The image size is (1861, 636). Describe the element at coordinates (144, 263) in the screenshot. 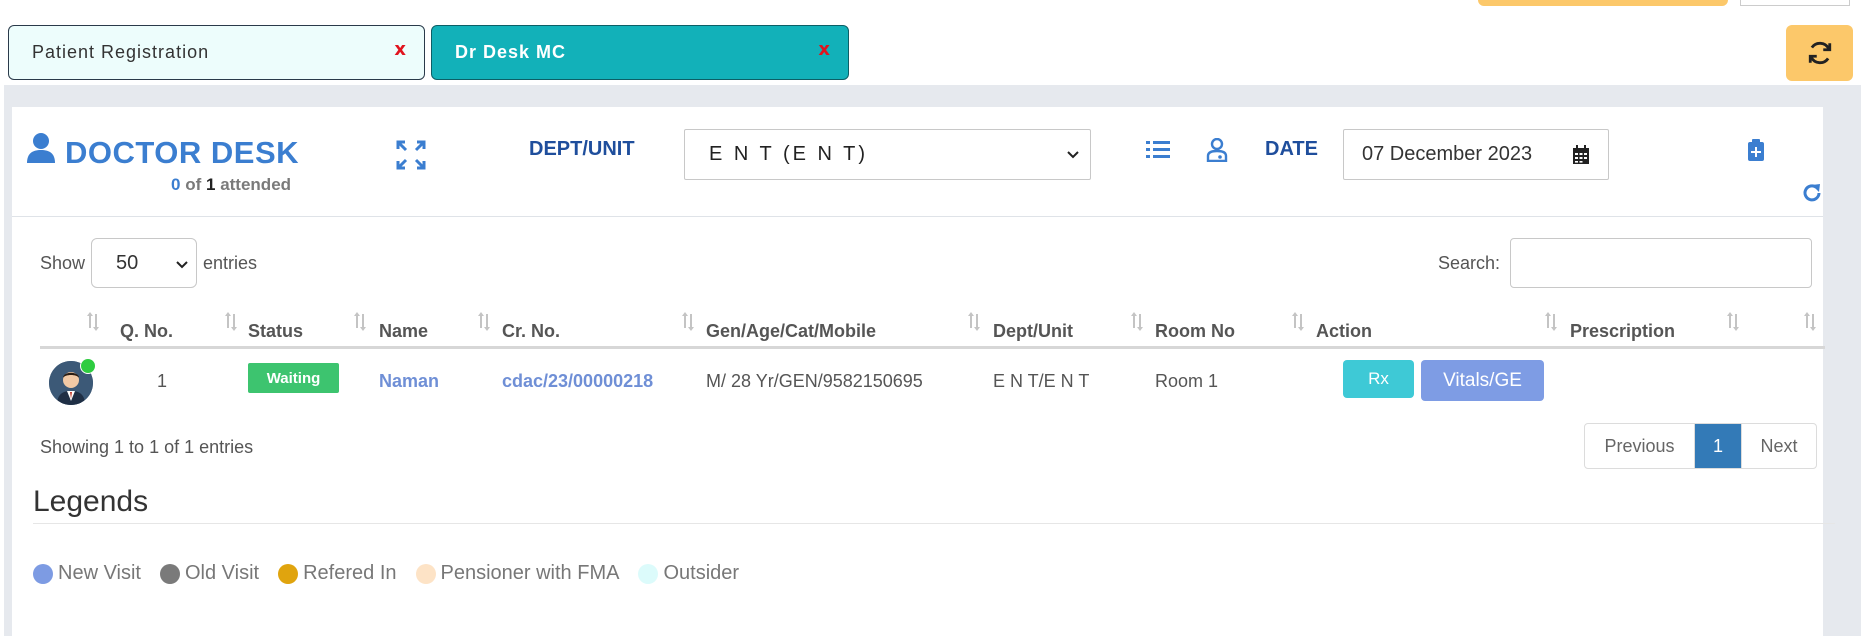

I see `entries-select: 50` at that location.